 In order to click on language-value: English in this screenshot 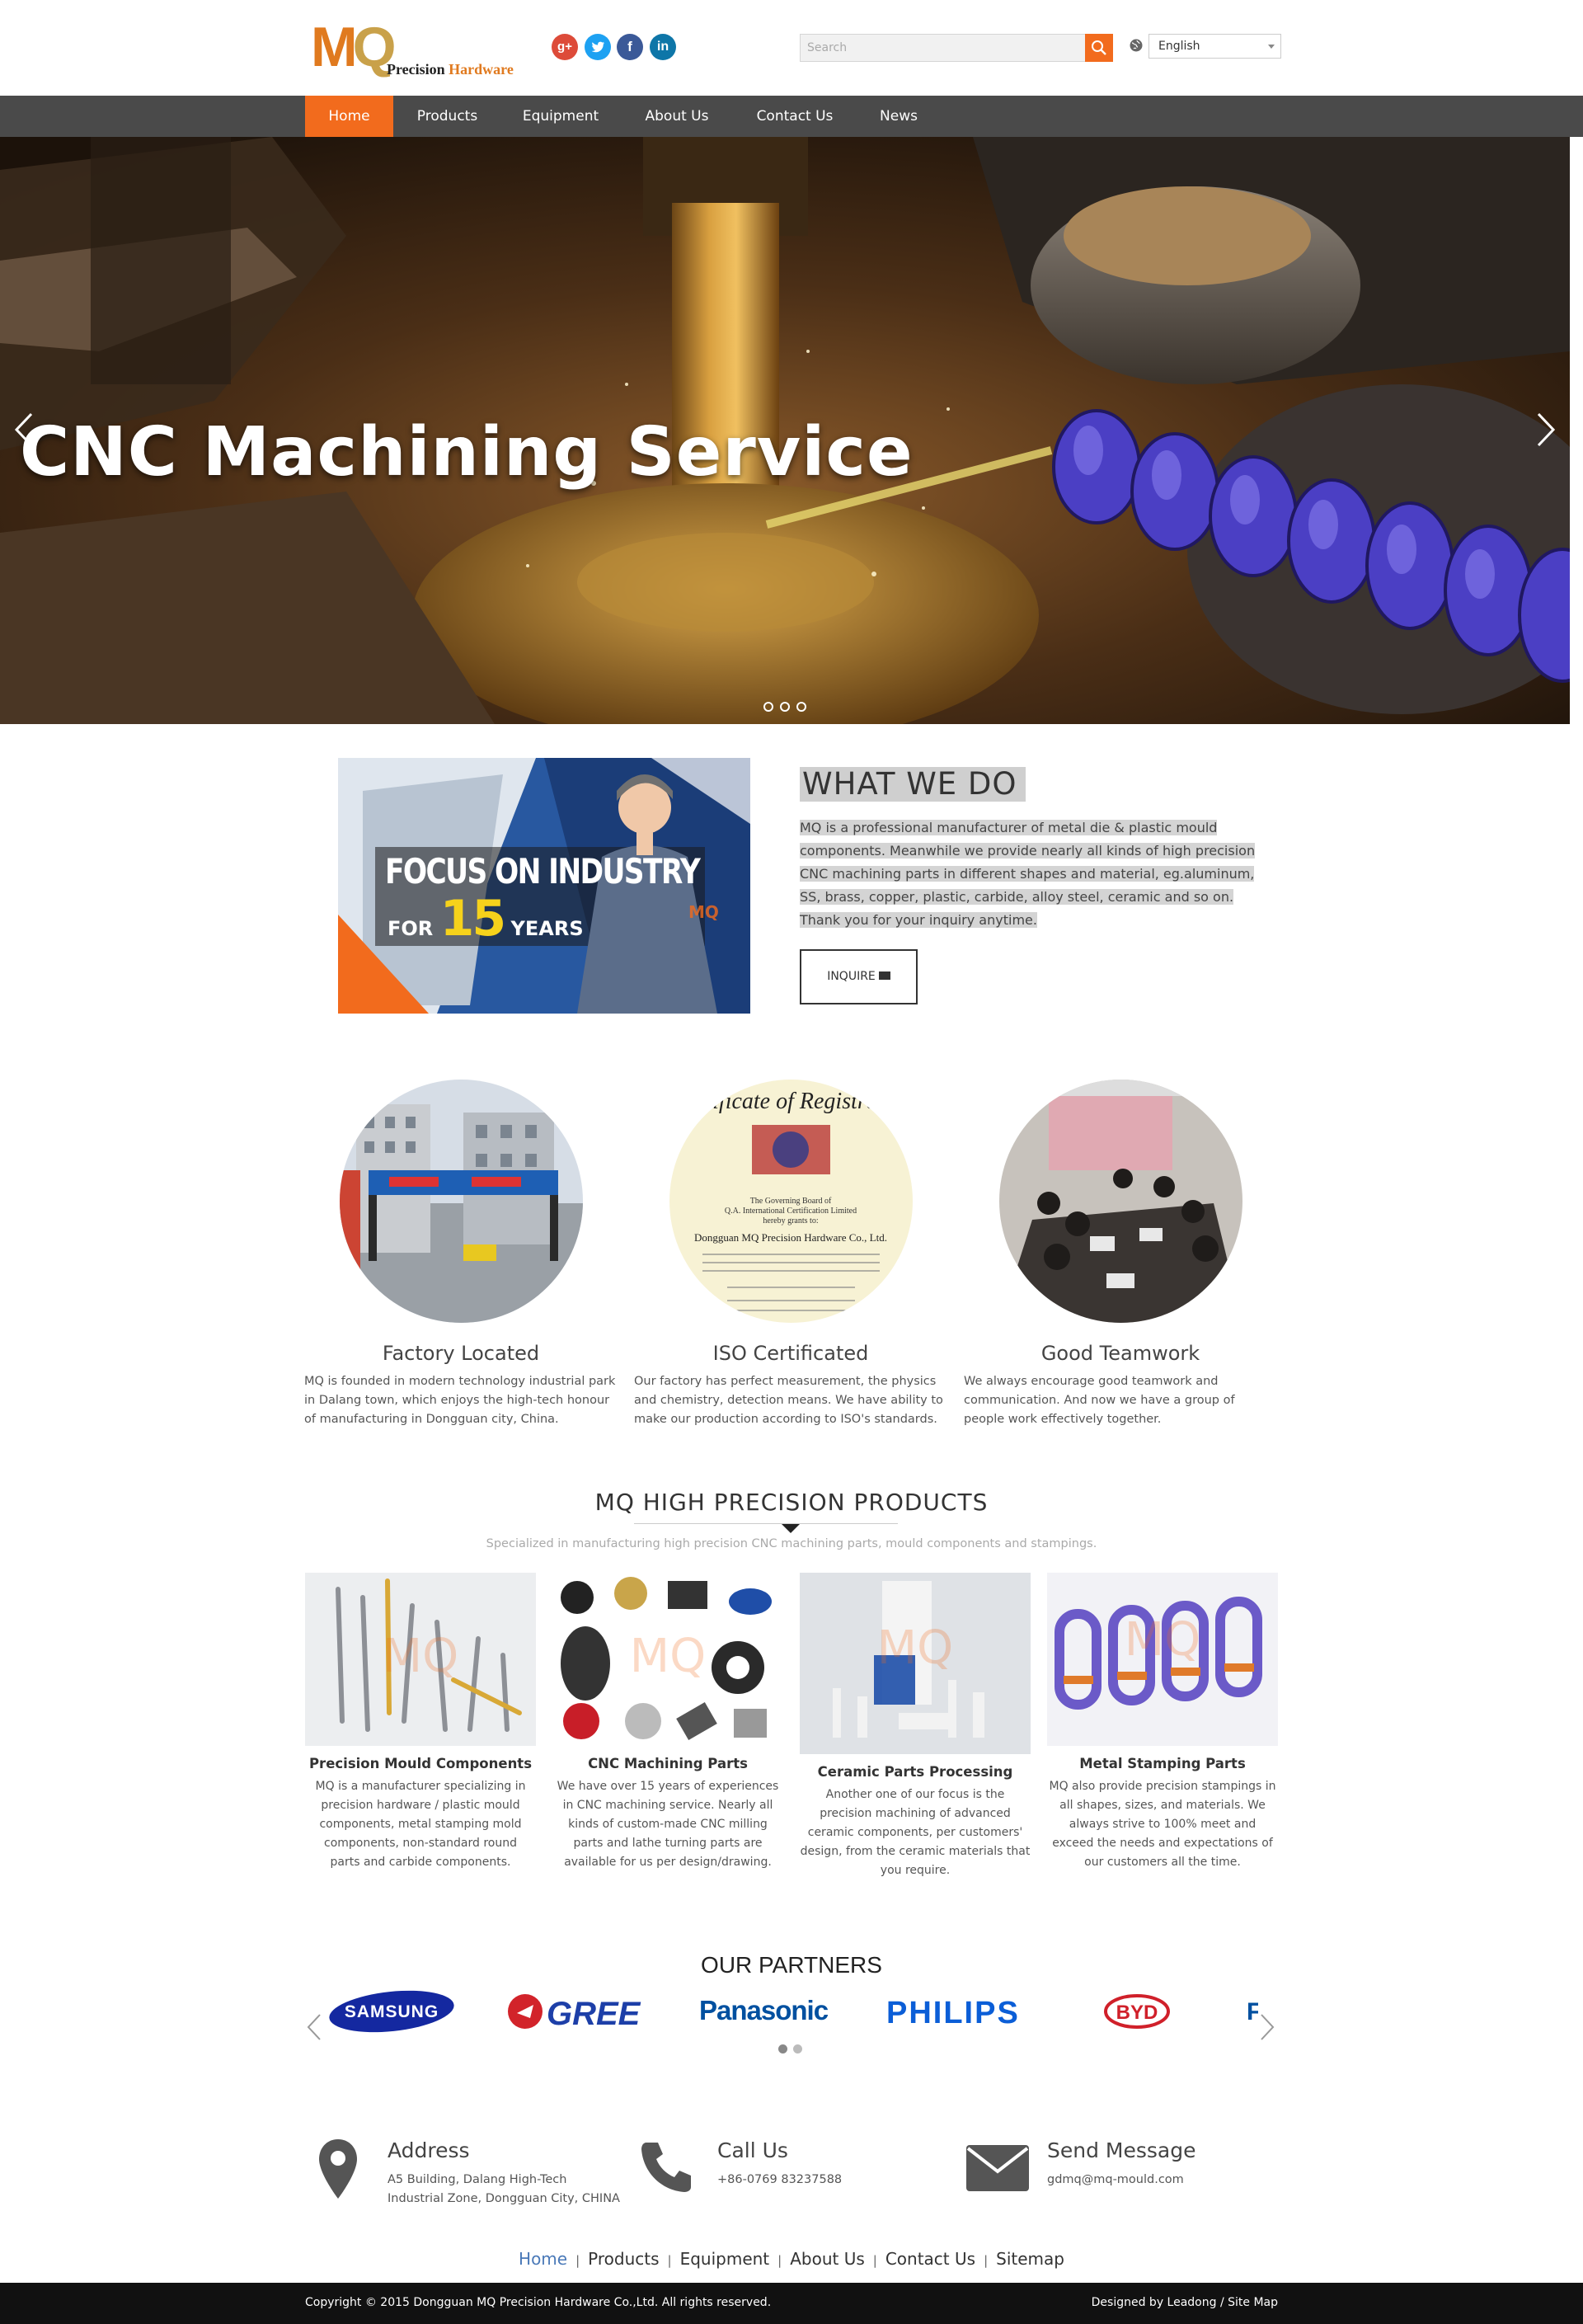, I will do `click(1179, 46)`.